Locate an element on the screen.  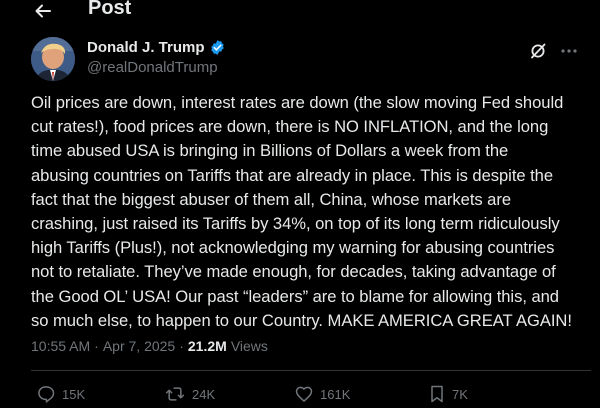
avatar-image is located at coordinates (53, 59).